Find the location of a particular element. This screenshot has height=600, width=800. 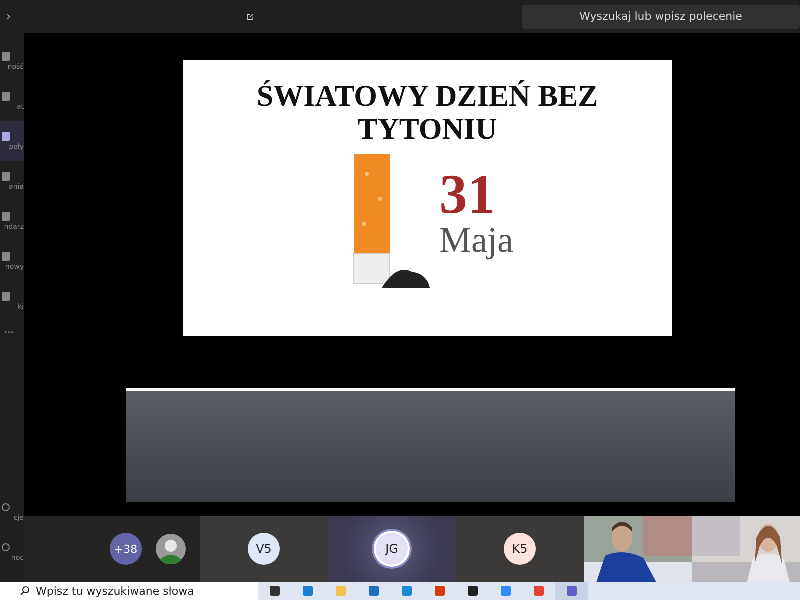

month-label: Maja is located at coordinates (477, 240).